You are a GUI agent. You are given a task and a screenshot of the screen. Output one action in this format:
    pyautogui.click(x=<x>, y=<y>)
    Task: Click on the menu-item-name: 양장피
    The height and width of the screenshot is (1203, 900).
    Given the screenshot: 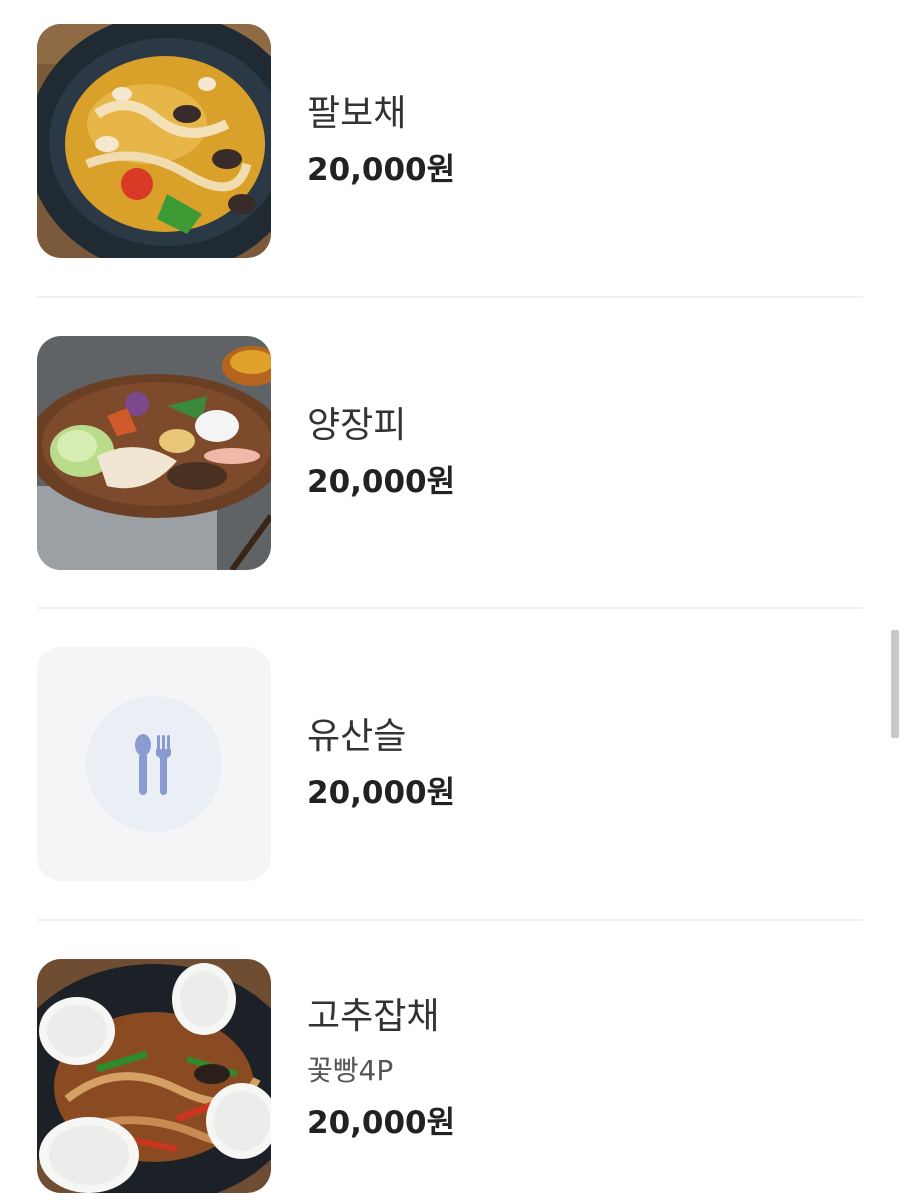 What is the action you would take?
    pyautogui.click(x=357, y=425)
    